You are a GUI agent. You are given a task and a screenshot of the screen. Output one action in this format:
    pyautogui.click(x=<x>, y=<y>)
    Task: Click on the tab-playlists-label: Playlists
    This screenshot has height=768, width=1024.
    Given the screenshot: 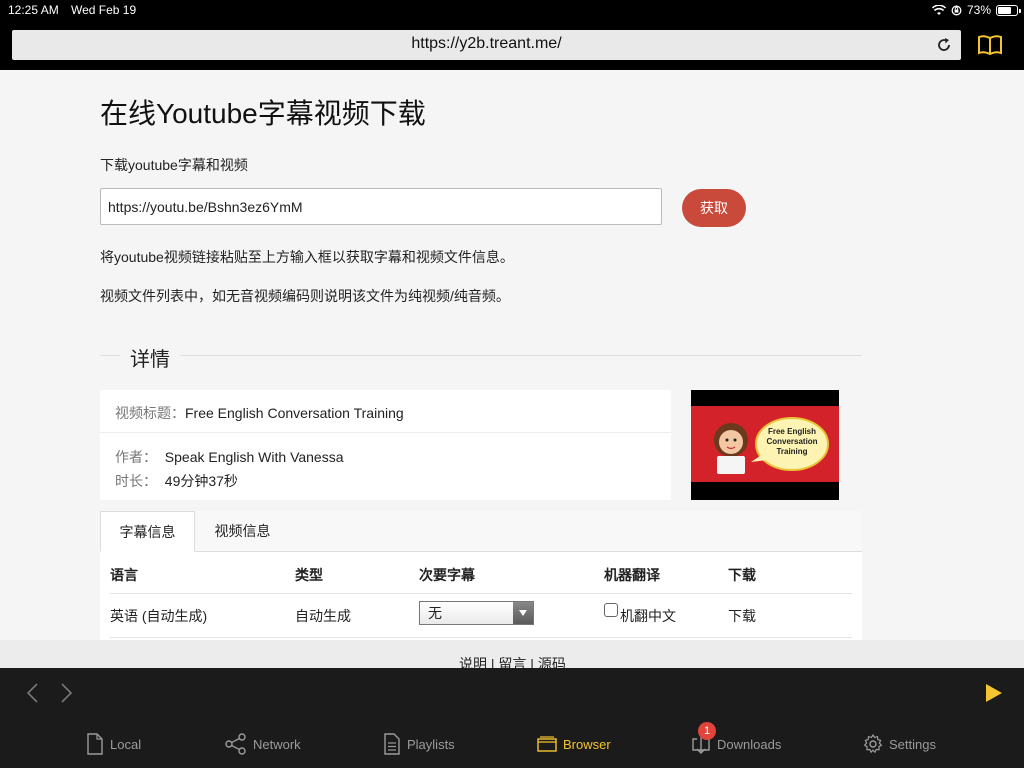 What is the action you would take?
    pyautogui.click(x=431, y=744)
    